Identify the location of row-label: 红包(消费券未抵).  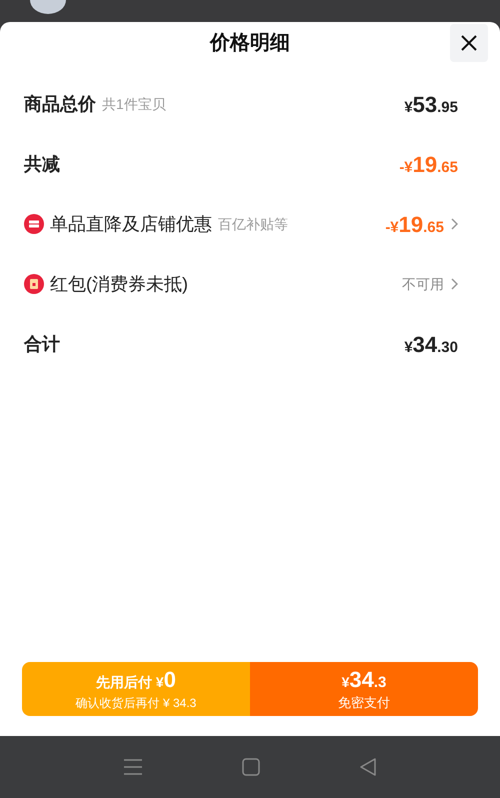
(119, 284).